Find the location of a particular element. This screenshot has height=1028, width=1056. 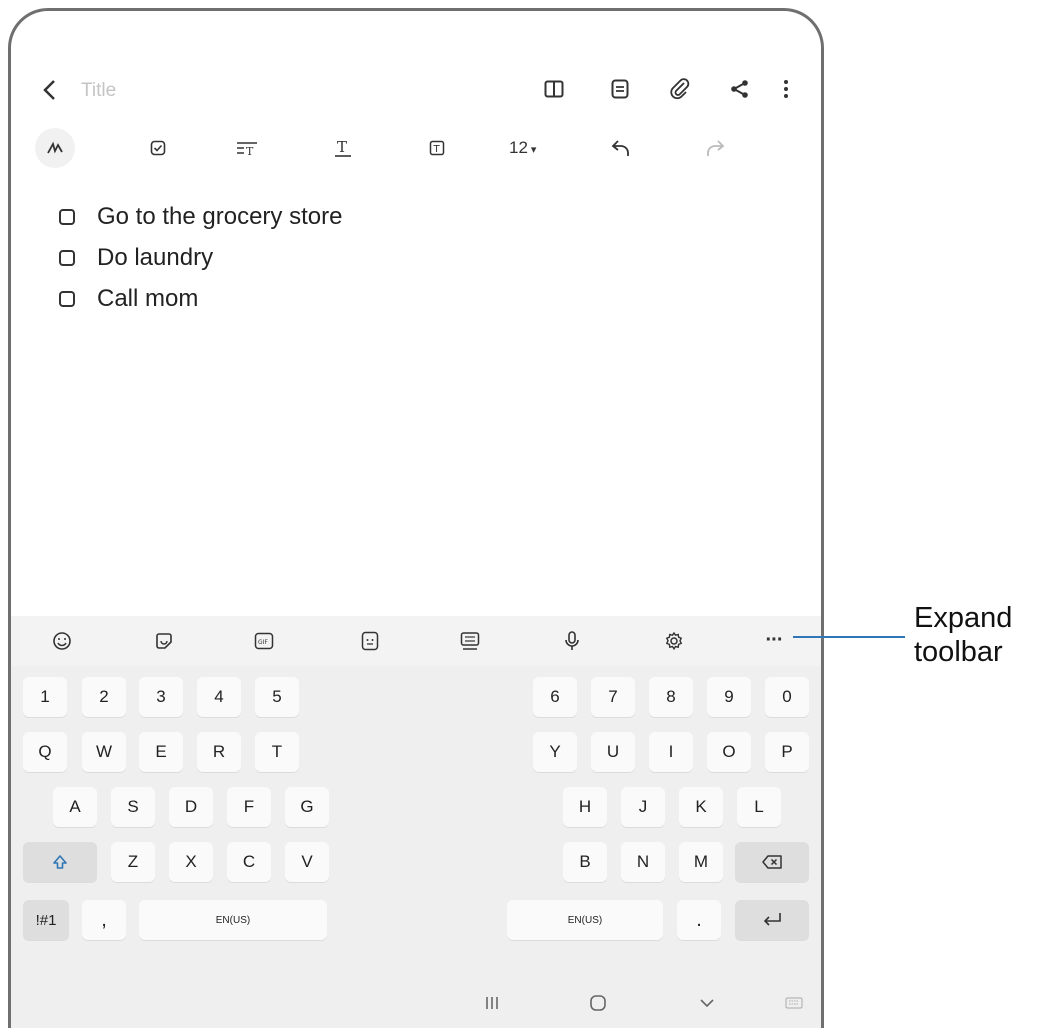

space-bar-left: EN(US) is located at coordinates (233, 920).